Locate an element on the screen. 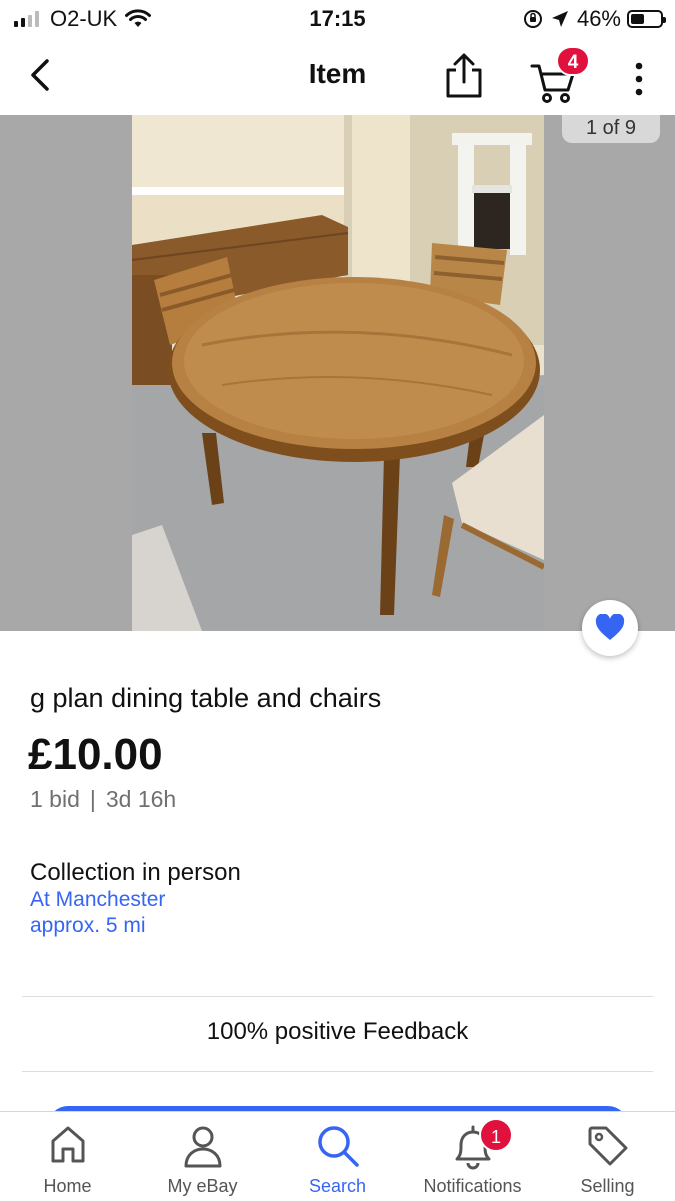 This screenshot has width=675, height=1201. tab-notifications: 1 Notifications is located at coordinates (472, 1156).